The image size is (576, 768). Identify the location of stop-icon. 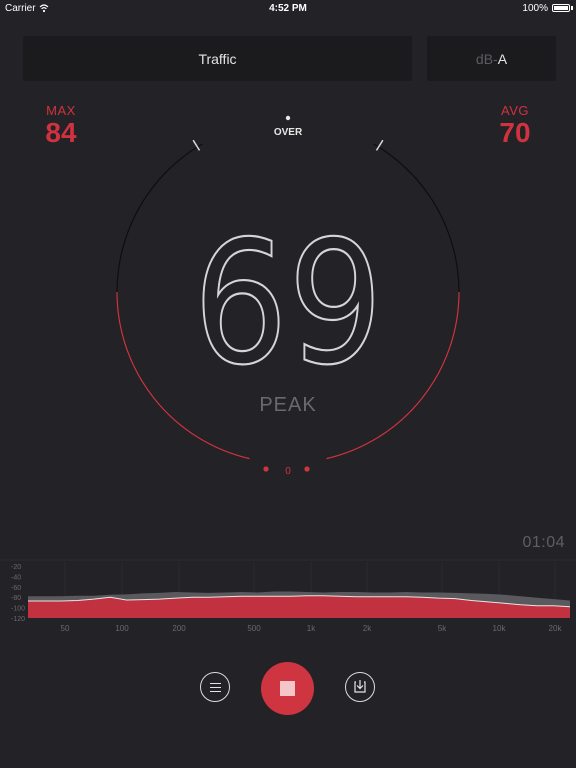
(287, 688).